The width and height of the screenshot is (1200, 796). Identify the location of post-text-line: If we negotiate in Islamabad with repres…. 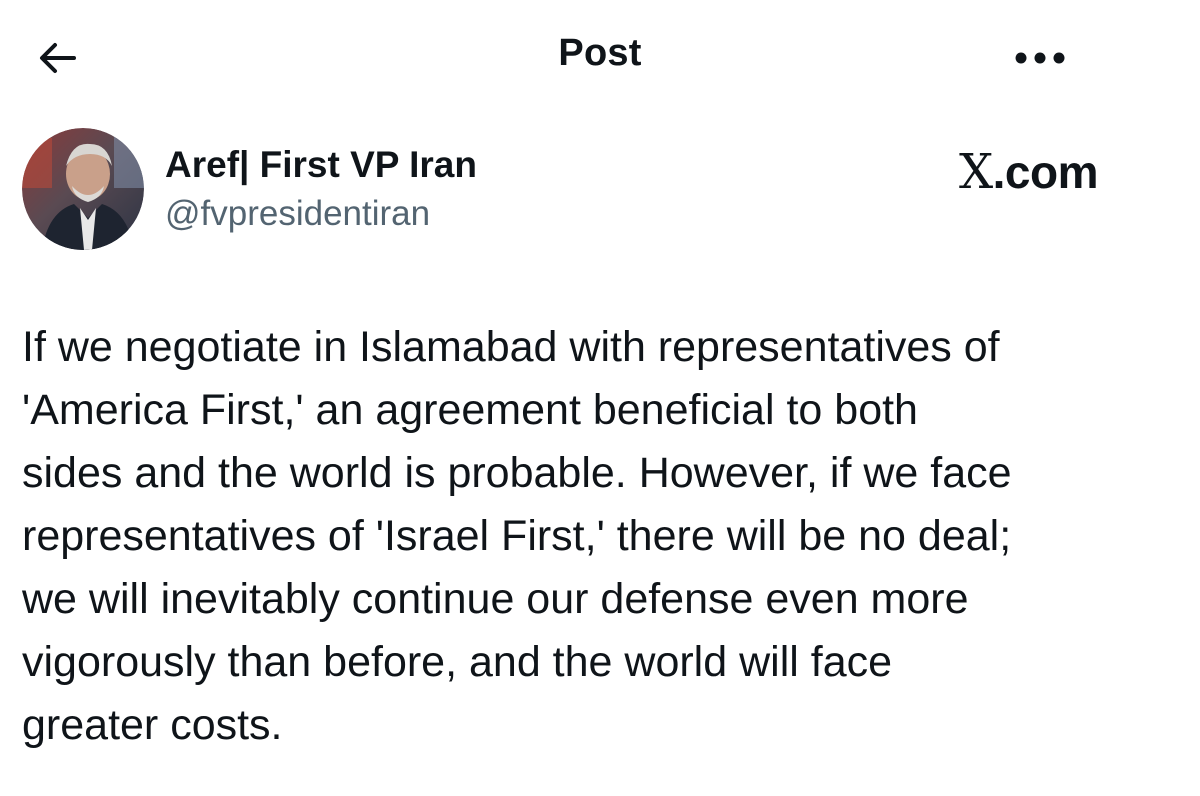
(511, 347).